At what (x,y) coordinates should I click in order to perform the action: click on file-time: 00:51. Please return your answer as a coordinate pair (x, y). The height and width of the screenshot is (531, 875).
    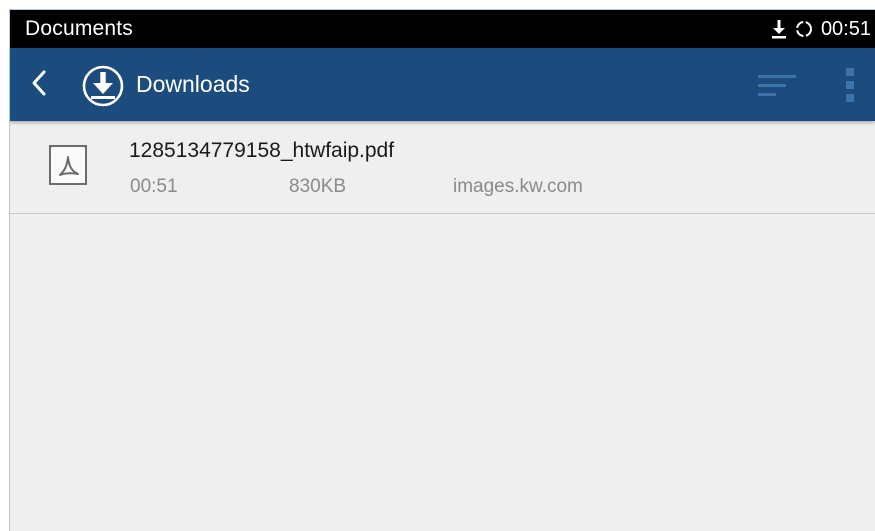
    Looking at the image, I should click on (154, 186).